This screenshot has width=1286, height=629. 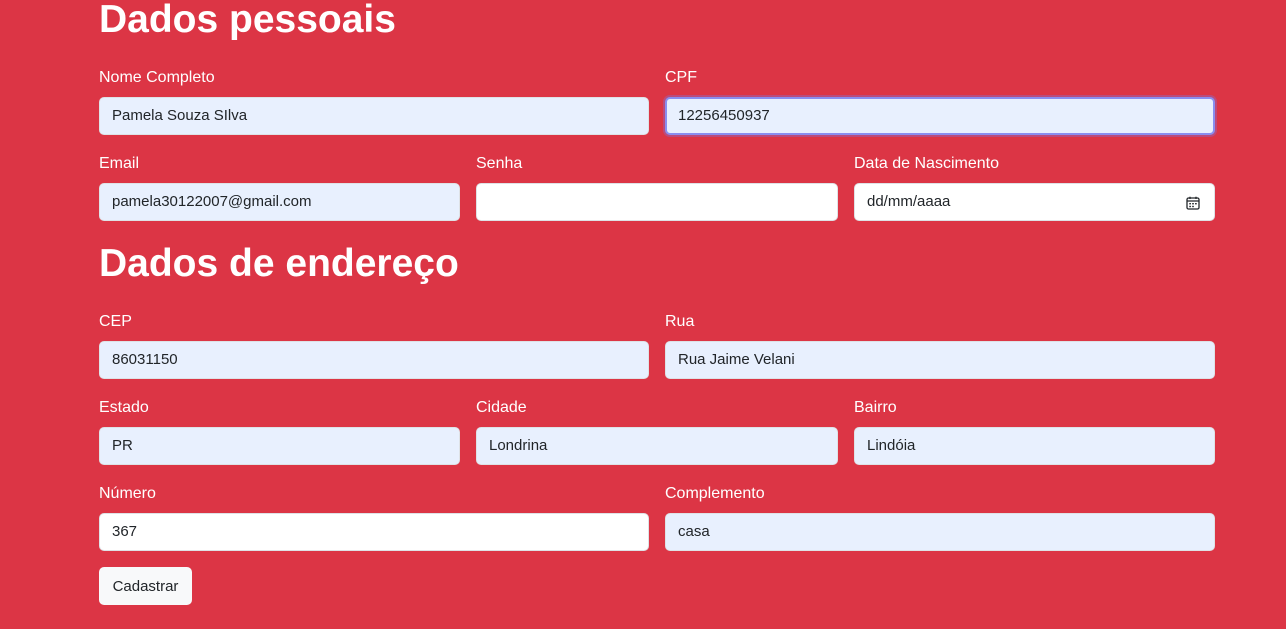 What do you see at coordinates (374, 360) in the screenshot?
I see `cep-input: 86031150` at bounding box center [374, 360].